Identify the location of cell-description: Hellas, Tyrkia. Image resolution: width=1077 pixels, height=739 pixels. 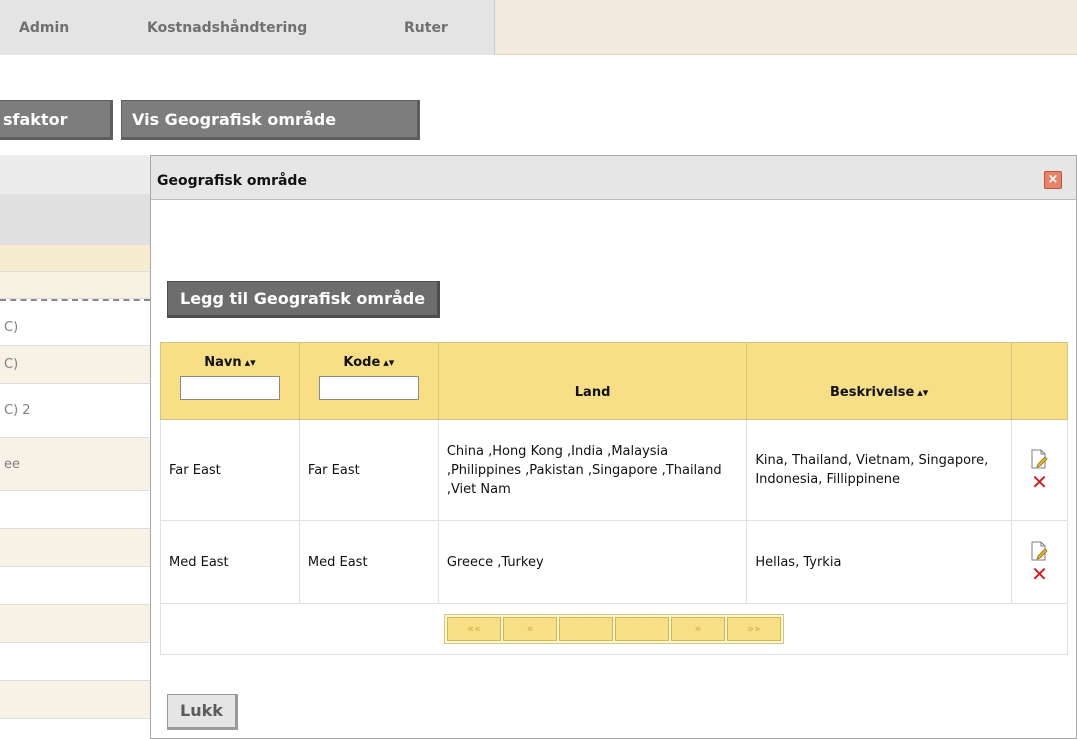
(879, 562).